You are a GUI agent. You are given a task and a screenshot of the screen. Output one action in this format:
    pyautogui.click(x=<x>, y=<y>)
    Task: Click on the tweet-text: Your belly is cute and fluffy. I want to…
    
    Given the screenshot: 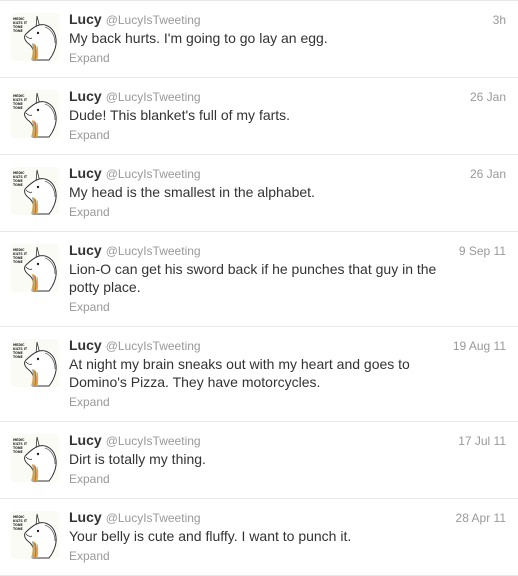 What is the action you would take?
    pyautogui.click(x=210, y=536)
    